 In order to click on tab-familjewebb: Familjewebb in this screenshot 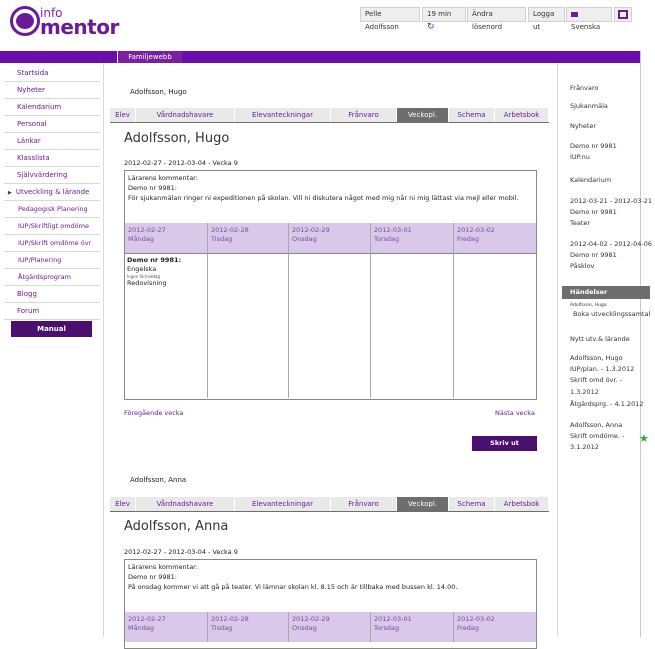, I will do `click(149, 57)`.